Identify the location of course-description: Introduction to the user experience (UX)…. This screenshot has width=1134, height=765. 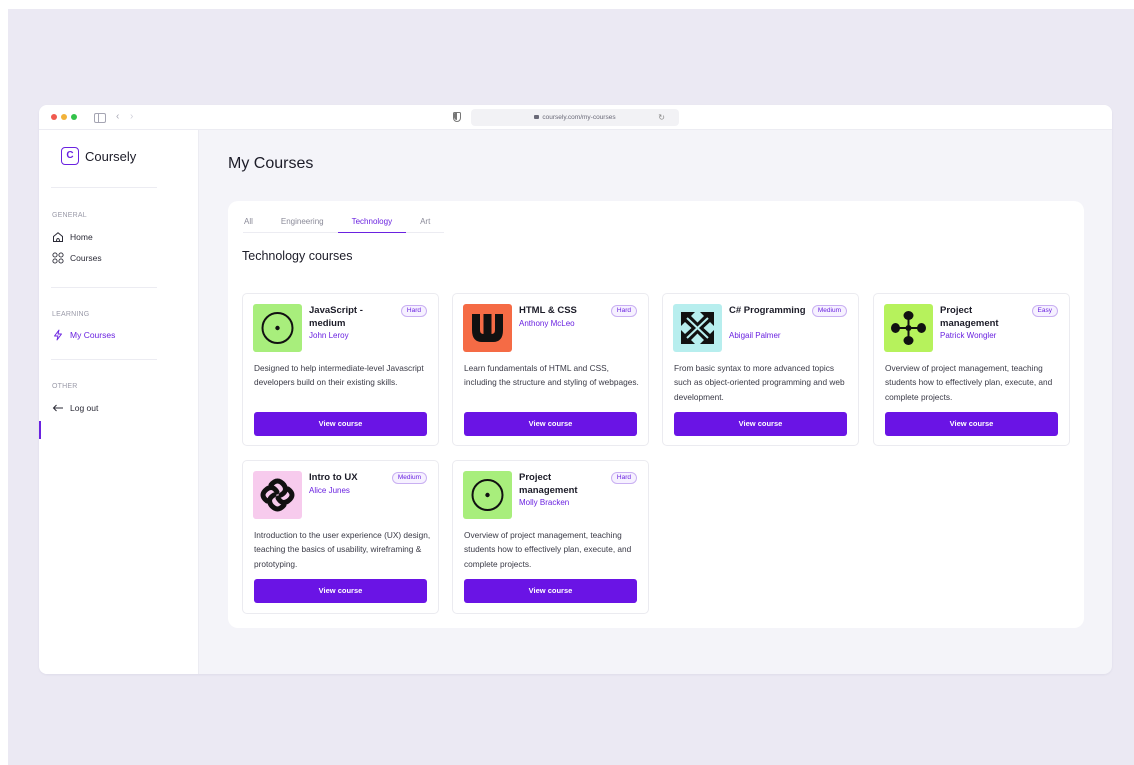
(342, 549).